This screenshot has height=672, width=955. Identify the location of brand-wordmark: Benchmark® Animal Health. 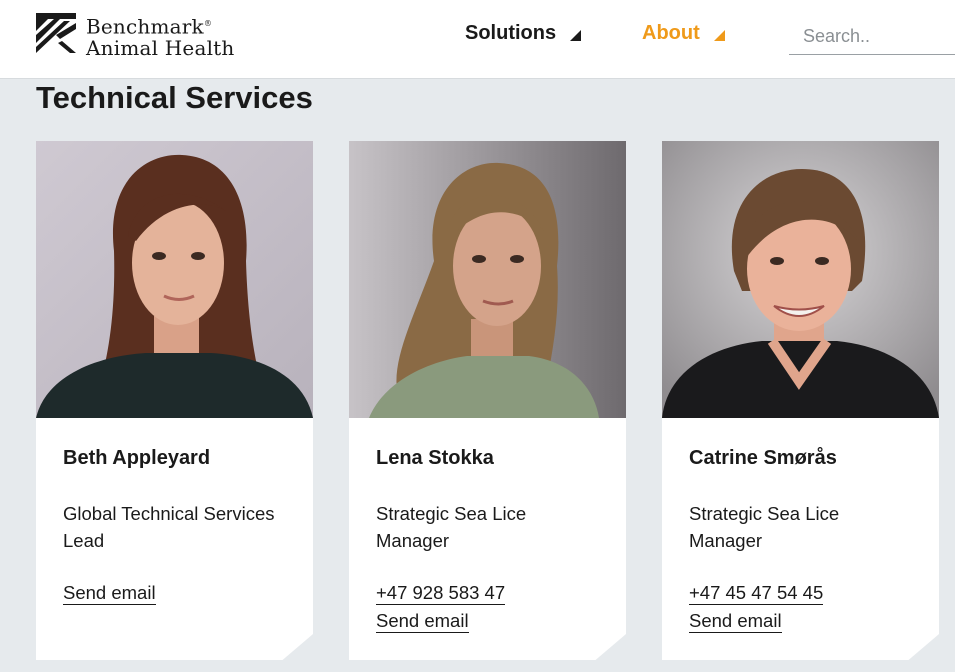
(160, 36).